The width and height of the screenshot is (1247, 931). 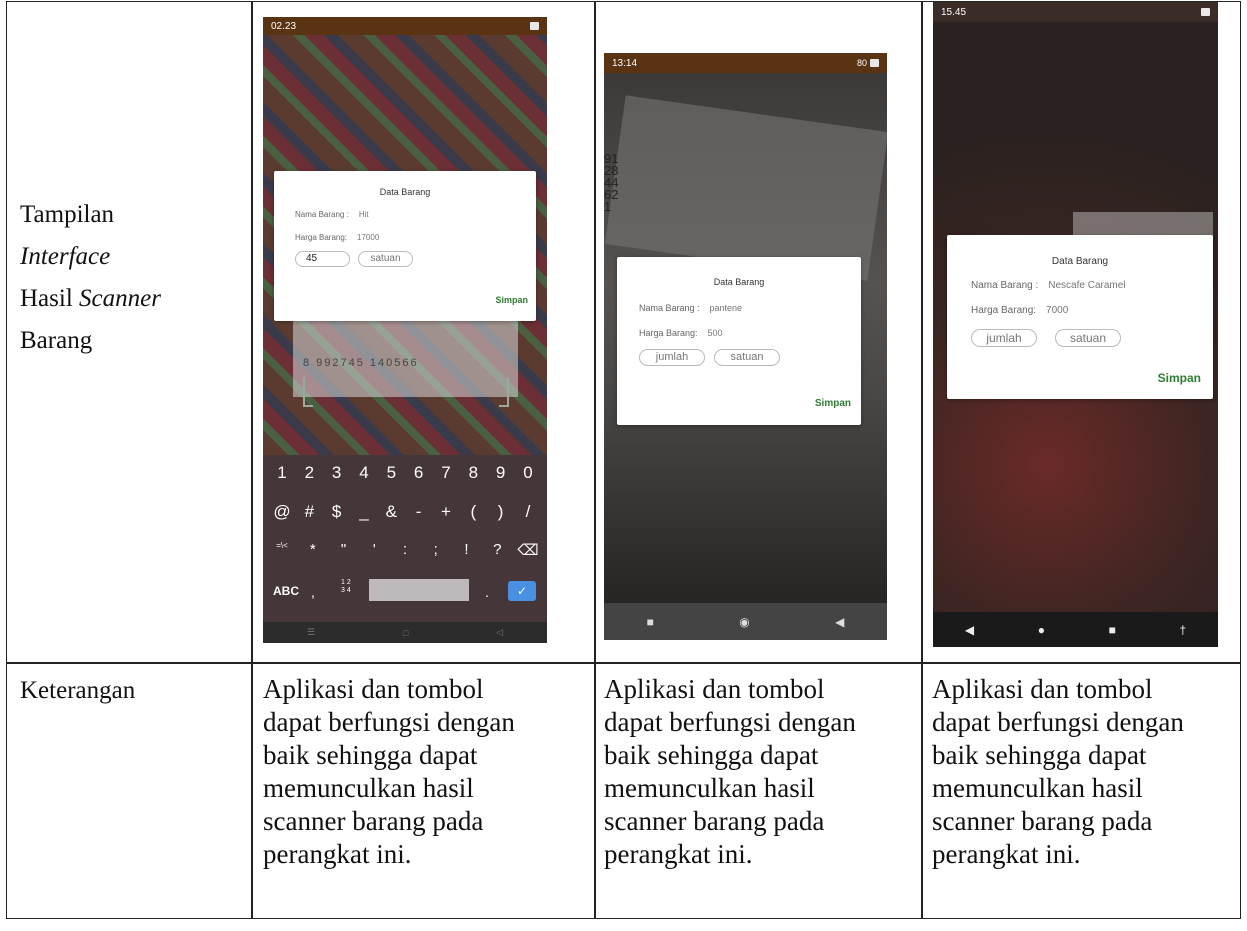 I want to click on battery-level: 80, so click(x=861, y=63).